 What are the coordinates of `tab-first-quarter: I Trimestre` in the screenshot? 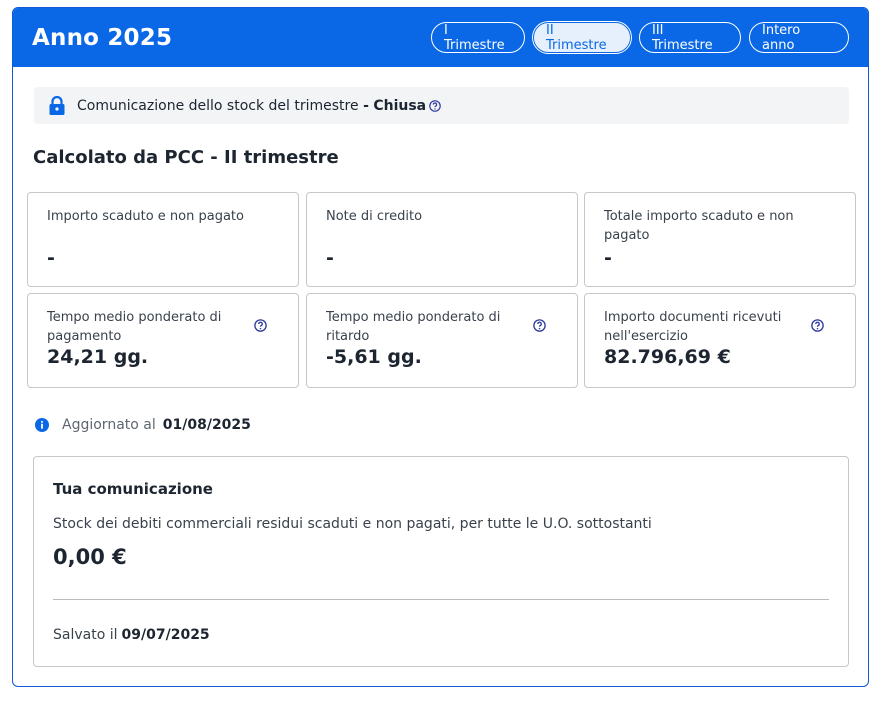 It's located at (478, 37).